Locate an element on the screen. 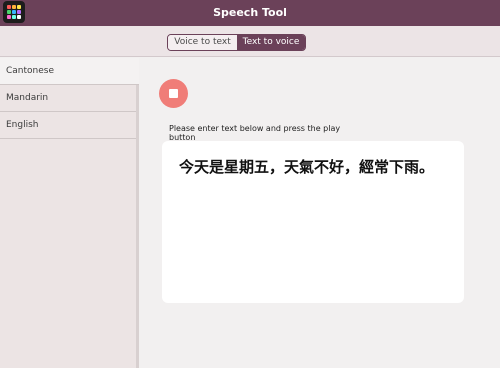 This screenshot has height=368, width=500. text-to-voice-tab: Text to voice is located at coordinates (271, 42).